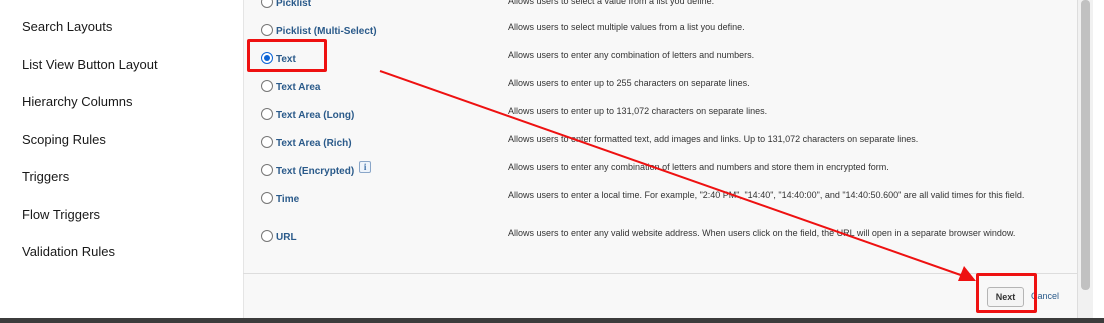 This screenshot has width=1104, height=323. What do you see at coordinates (267, 198) in the screenshot?
I see `radio-time` at bounding box center [267, 198].